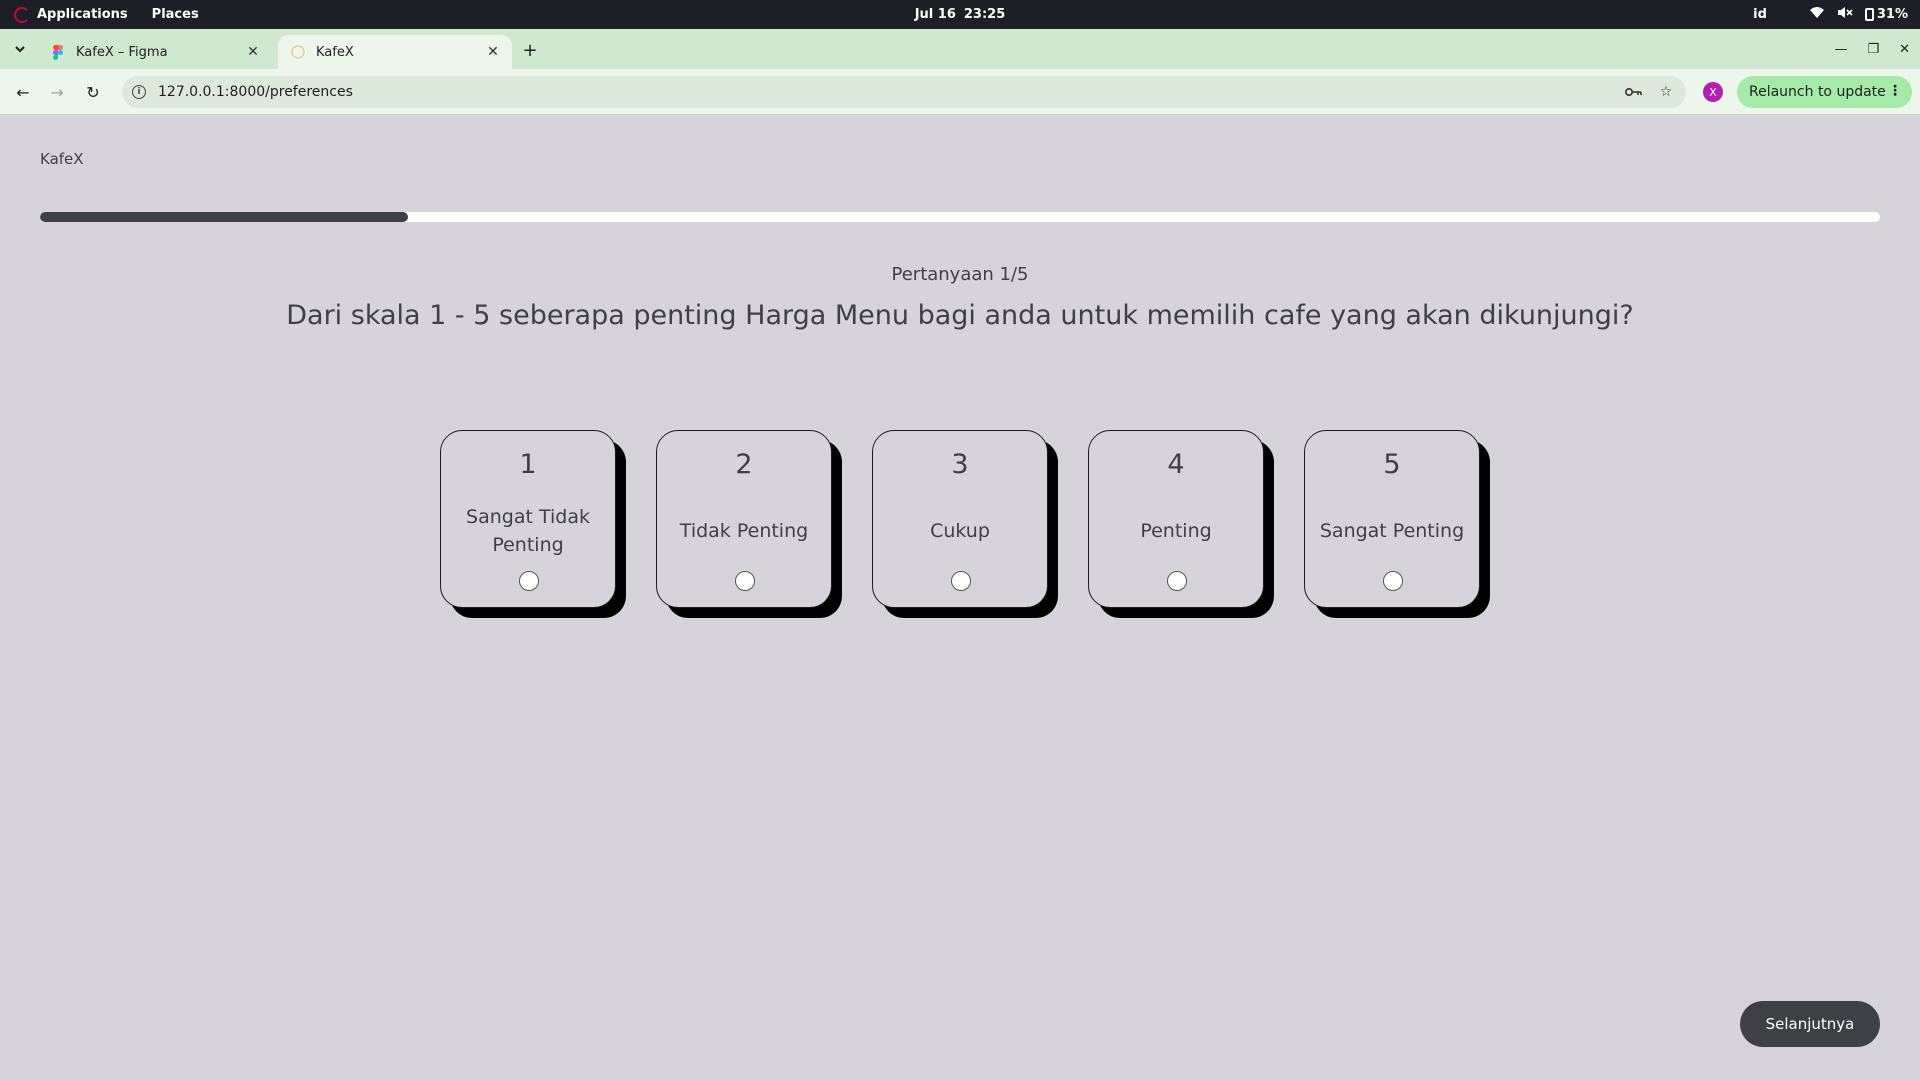 This screenshot has width=1920, height=1080. What do you see at coordinates (744, 519) in the screenshot?
I see `option-card-2: 2 Tidak Penting` at bounding box center [744, 519].